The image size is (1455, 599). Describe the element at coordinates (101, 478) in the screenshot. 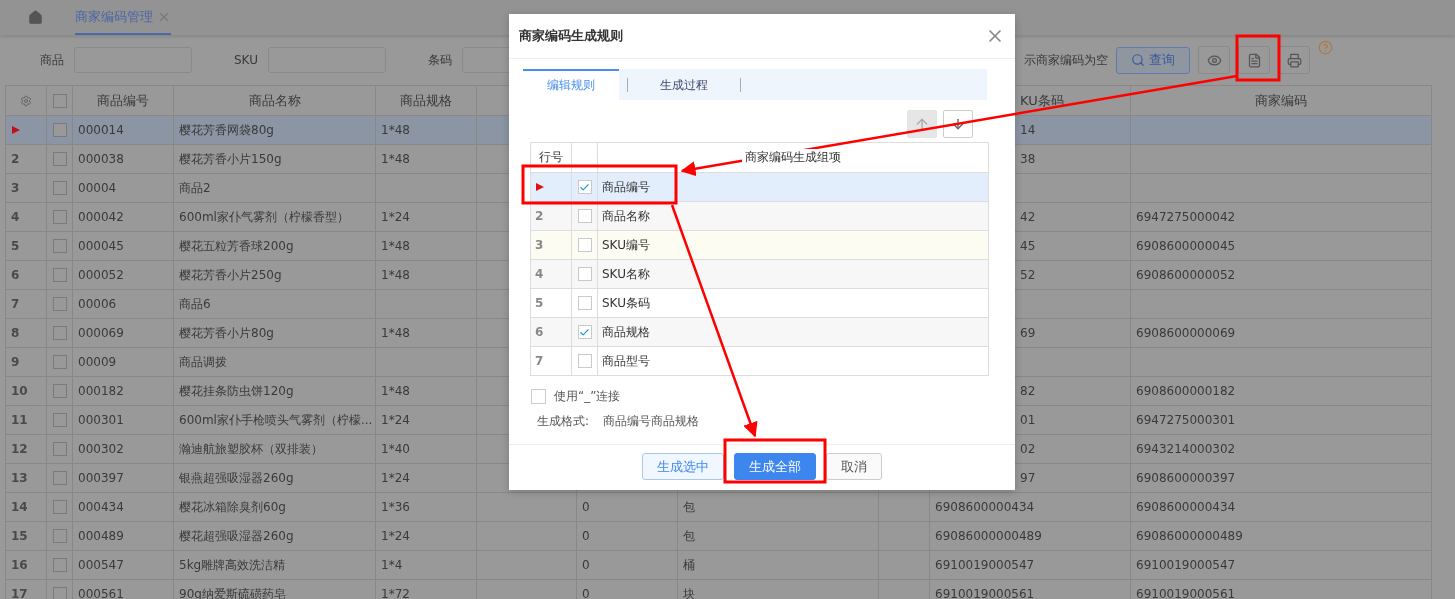

I see `table-cell: 000397` at that location.